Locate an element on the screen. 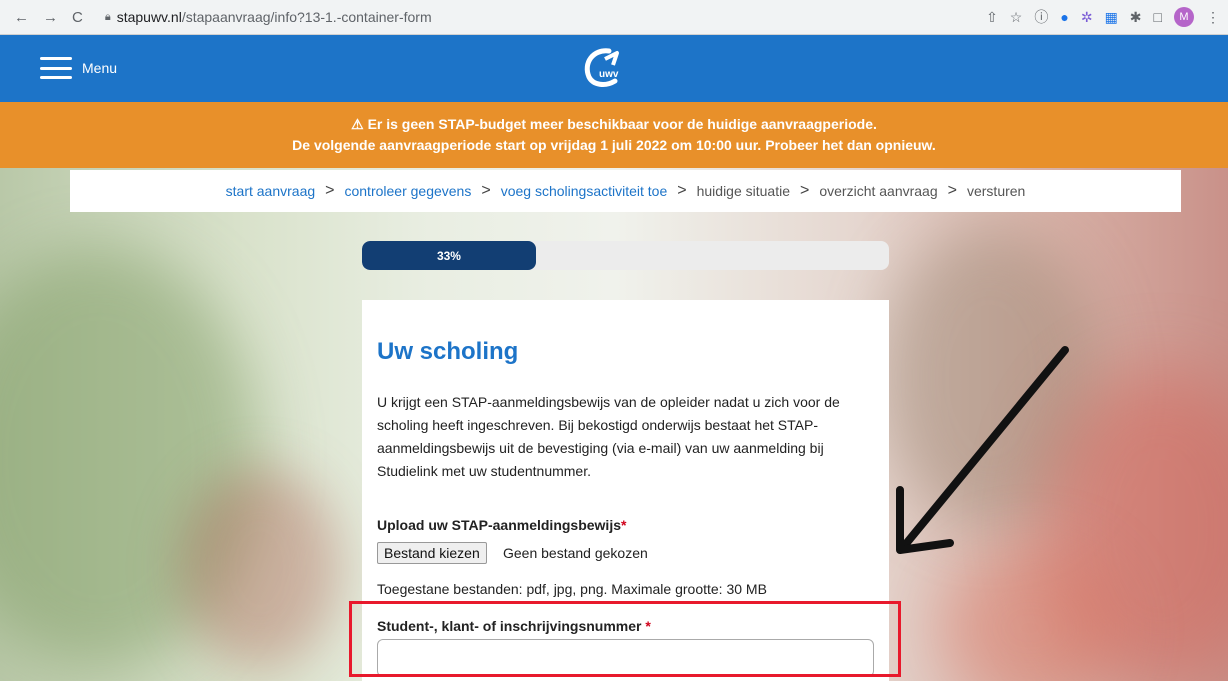  back-icon: ← is located at coordinates (21, 17).